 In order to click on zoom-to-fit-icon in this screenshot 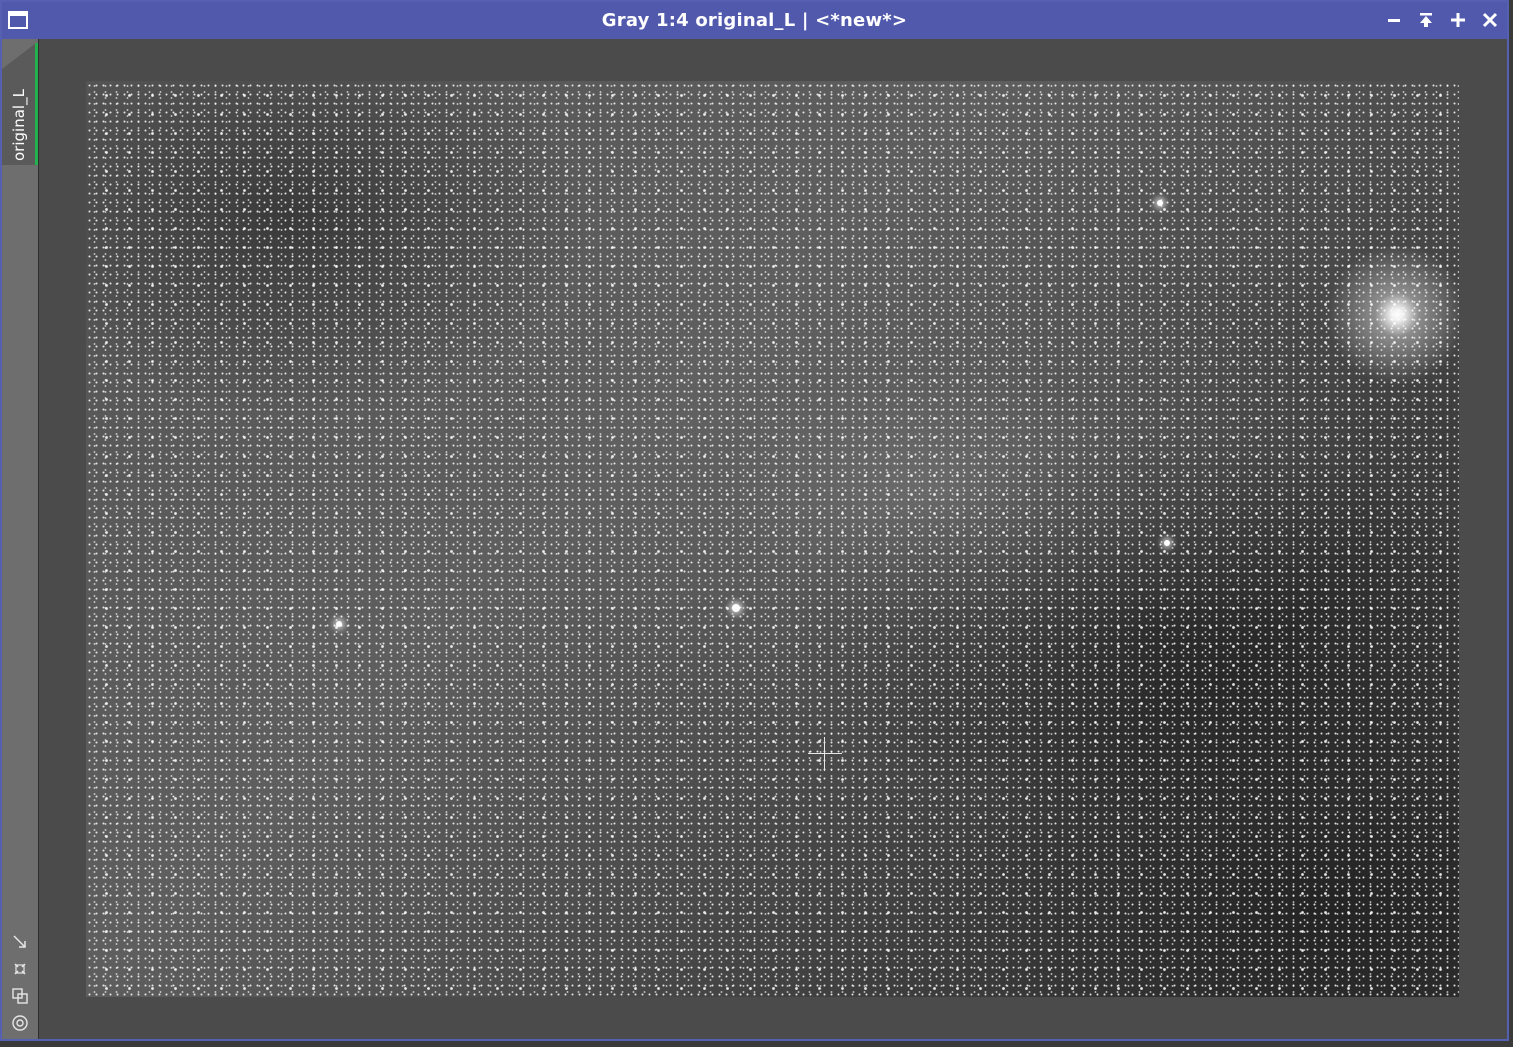, I will do `click(20, 969)`.